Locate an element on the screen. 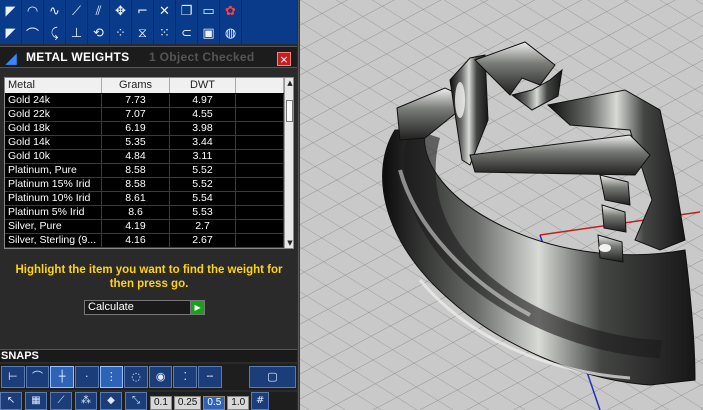 This screenshot has width=703, height=410. cube-icon: ▦ is located at coordinates (36, 401).